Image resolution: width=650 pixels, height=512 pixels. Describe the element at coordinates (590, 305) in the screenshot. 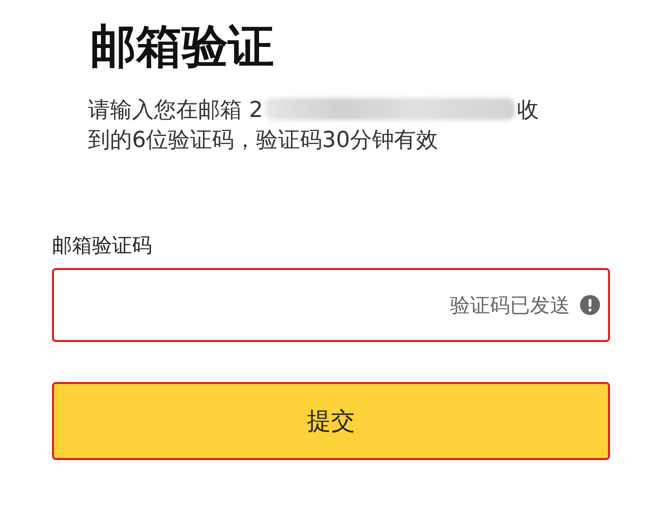

I see `warning-icon` at that location.